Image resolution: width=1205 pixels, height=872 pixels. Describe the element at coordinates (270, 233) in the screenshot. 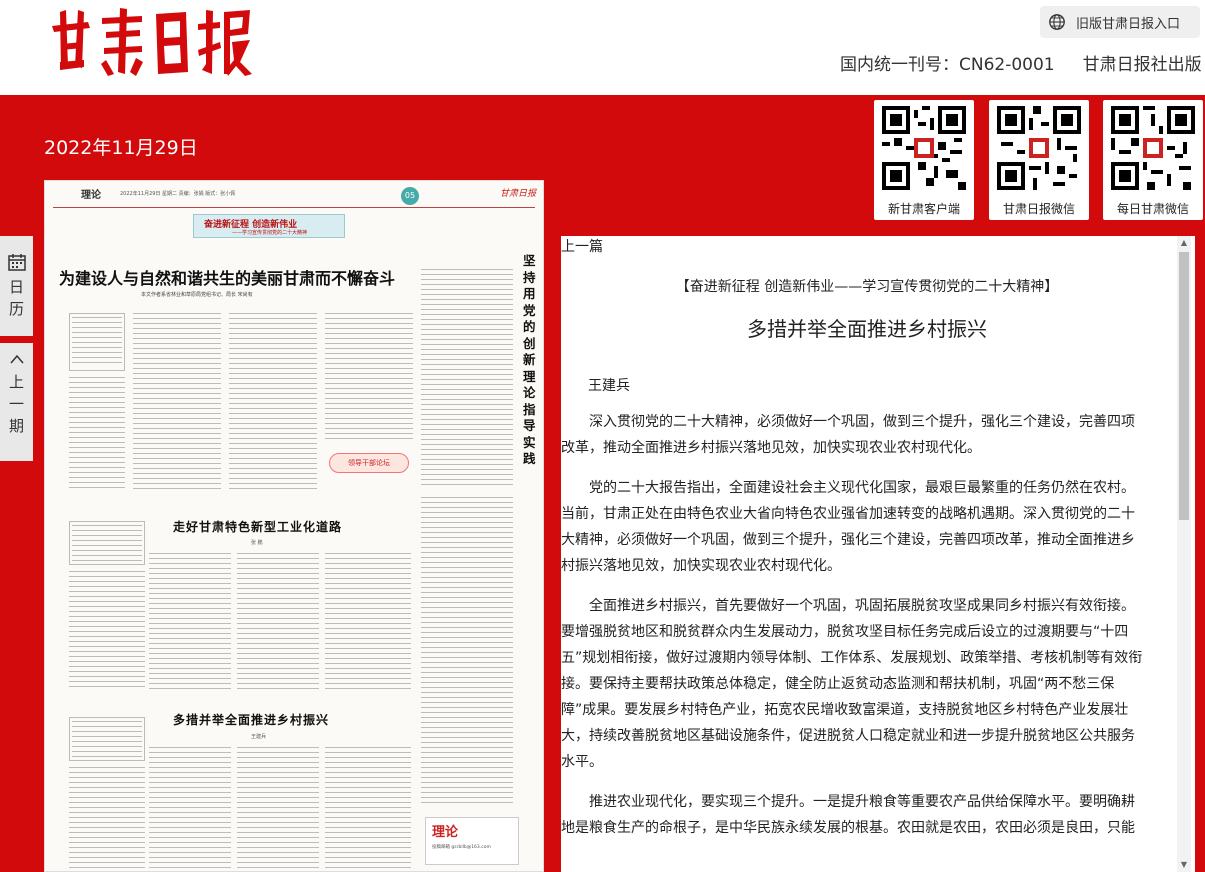

I see `banner-sub: ——学习宣传贯彻党的二十大精神` at that location.